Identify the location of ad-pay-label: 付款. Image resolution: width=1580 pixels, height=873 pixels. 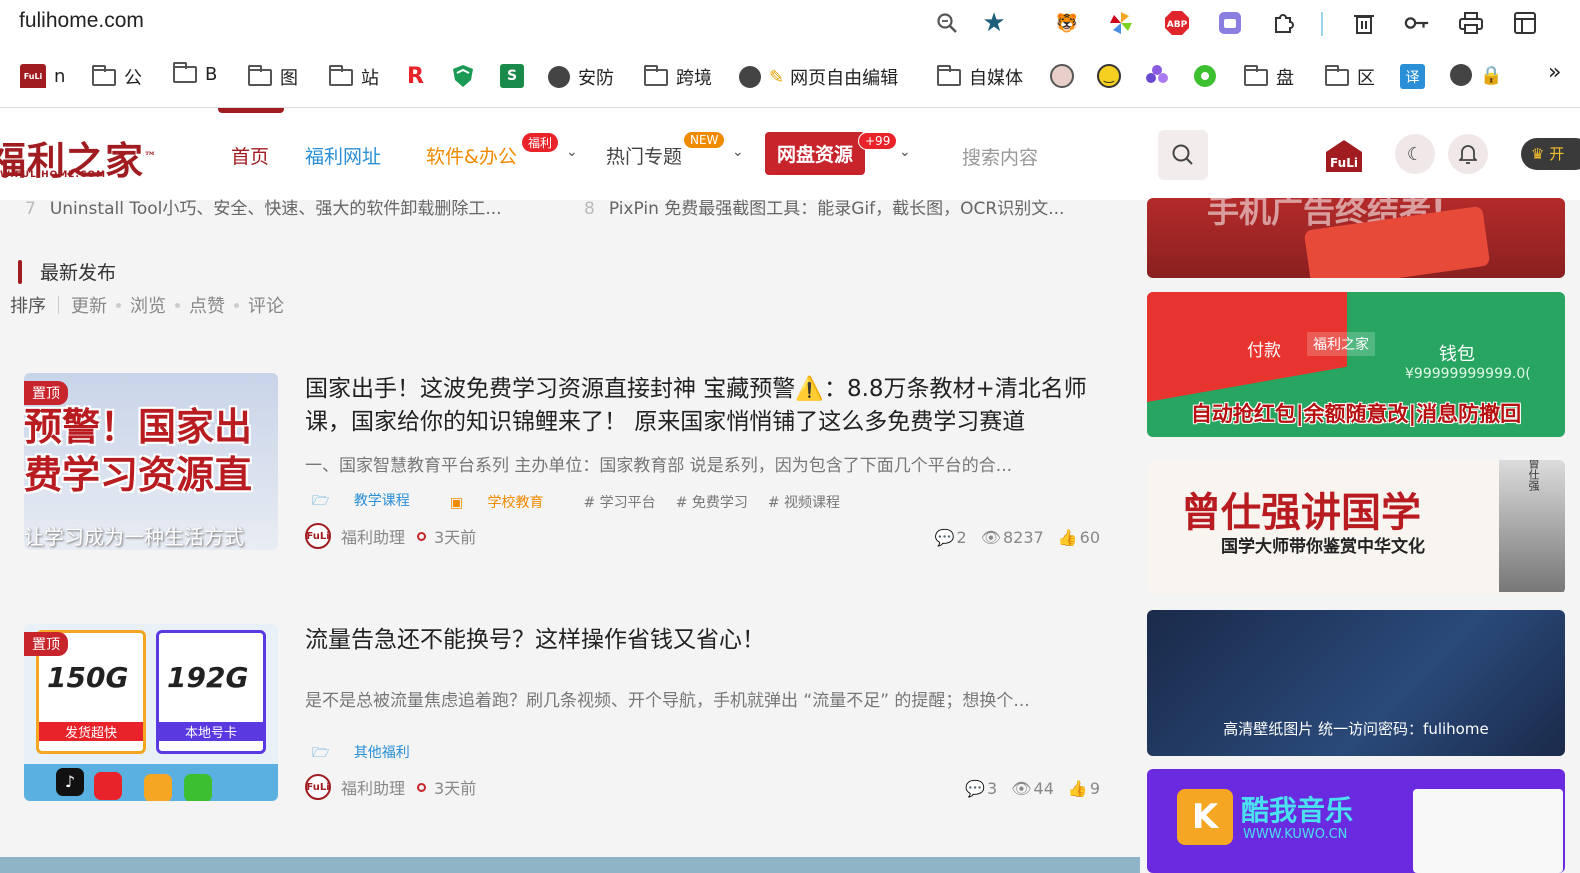
(1264, 351).